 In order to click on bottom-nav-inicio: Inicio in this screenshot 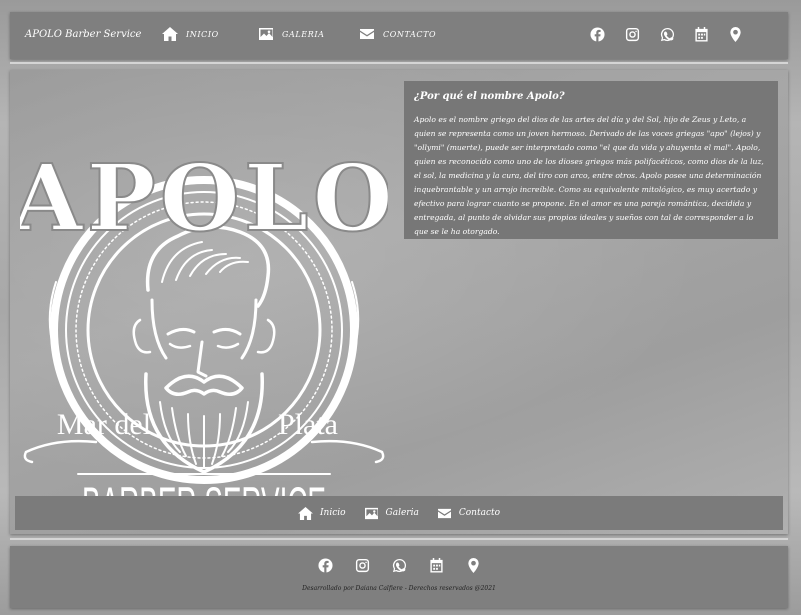, I will do `click(322, 513)`.